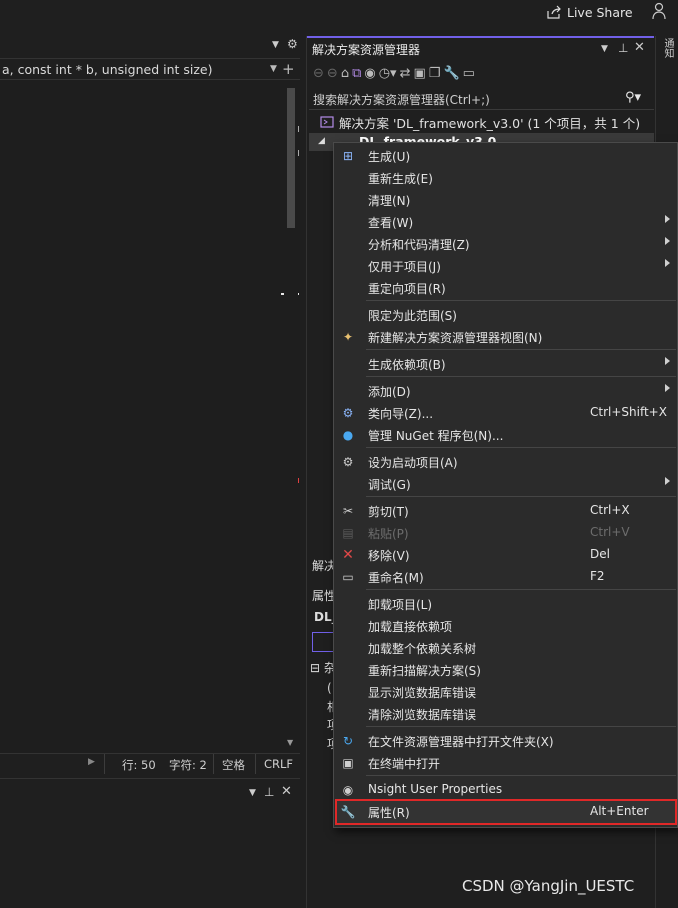  Describe the element at coordinates (345, 73) in the screenshot. I see `home-icon: ⌂` at that location.